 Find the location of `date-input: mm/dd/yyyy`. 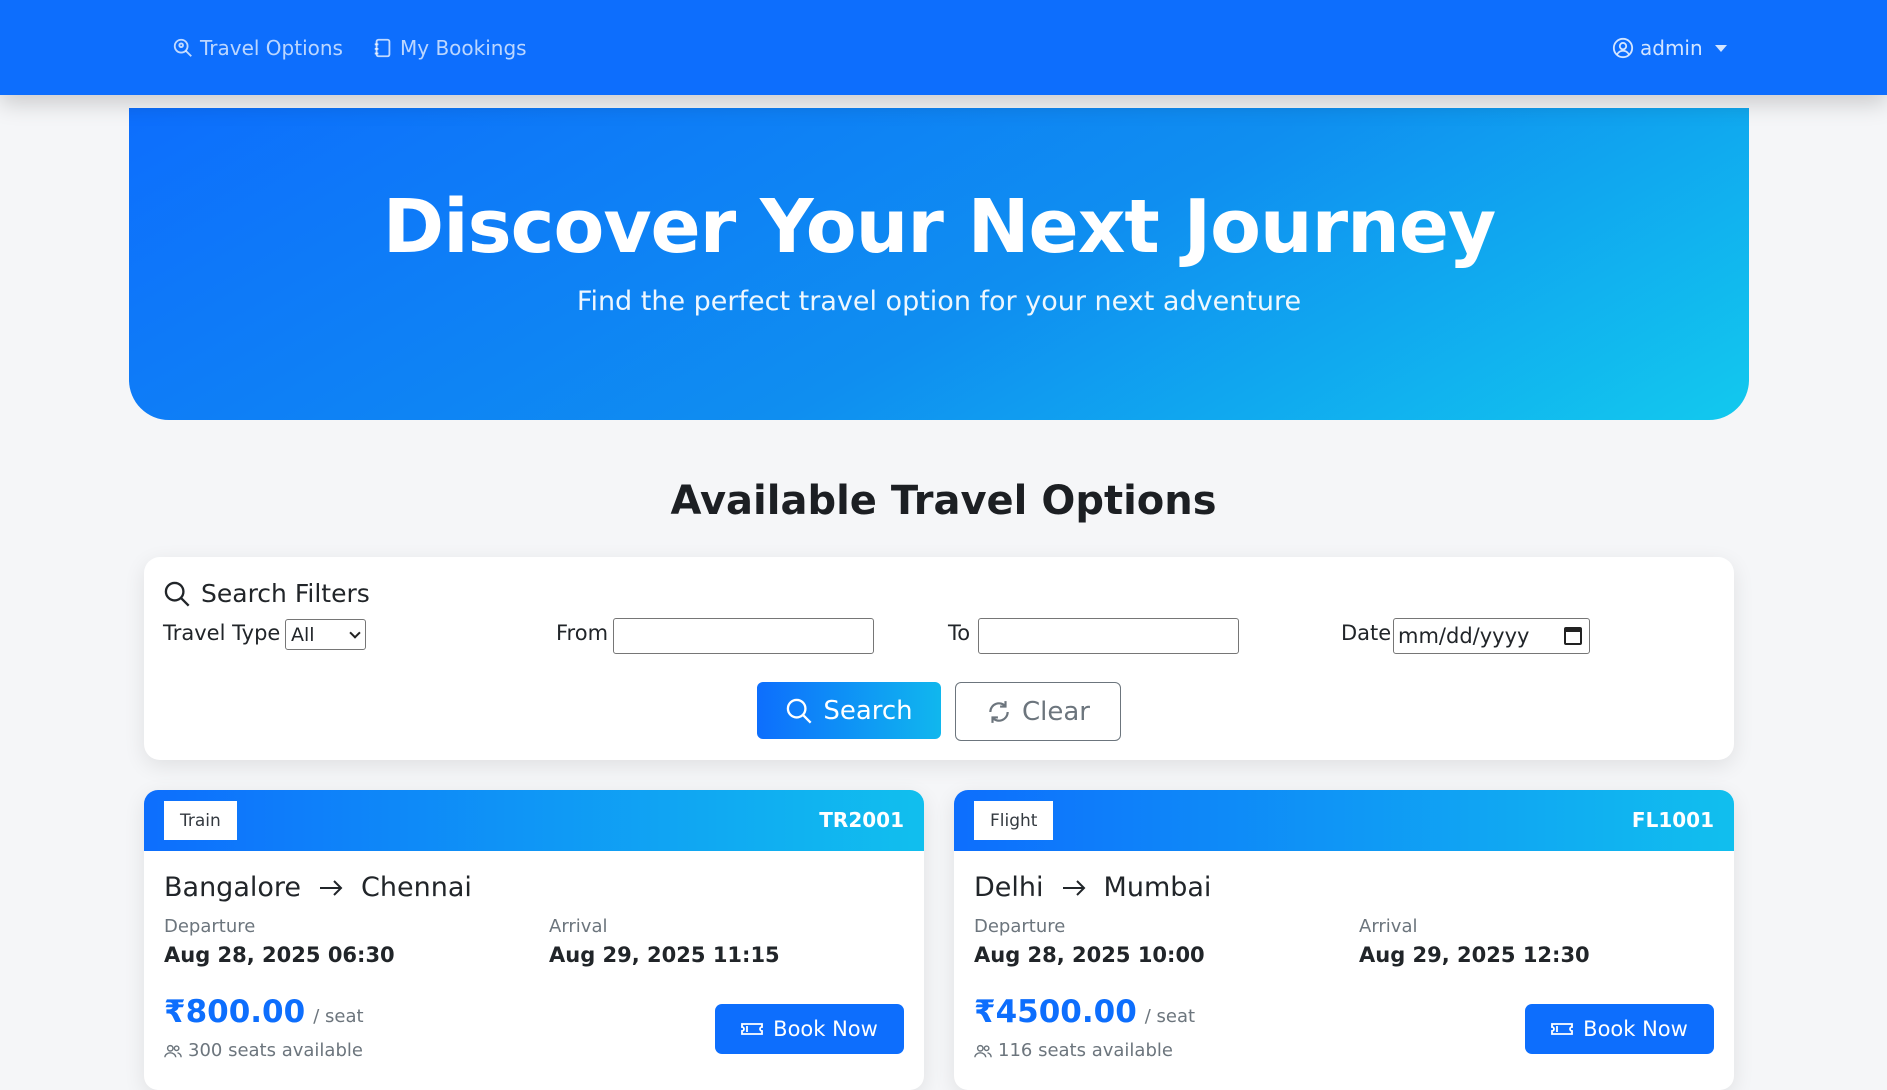

date-input: mm/dd/yyyy is located at coordinates (1491, 636).